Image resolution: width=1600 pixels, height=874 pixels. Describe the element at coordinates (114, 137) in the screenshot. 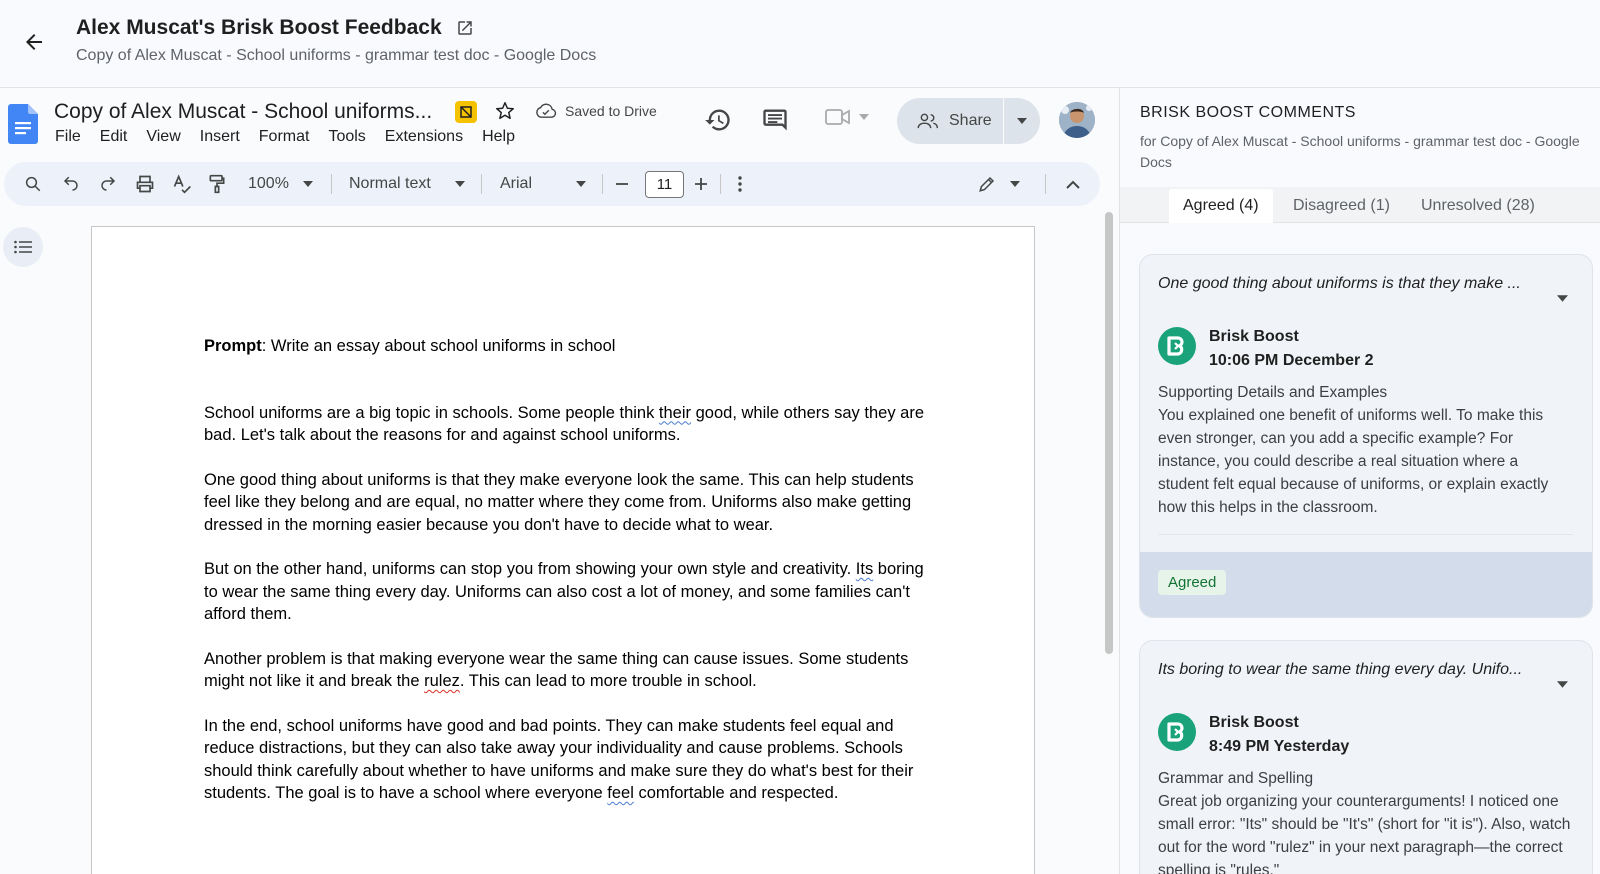

I see `menu-edit: Edit` at that location.